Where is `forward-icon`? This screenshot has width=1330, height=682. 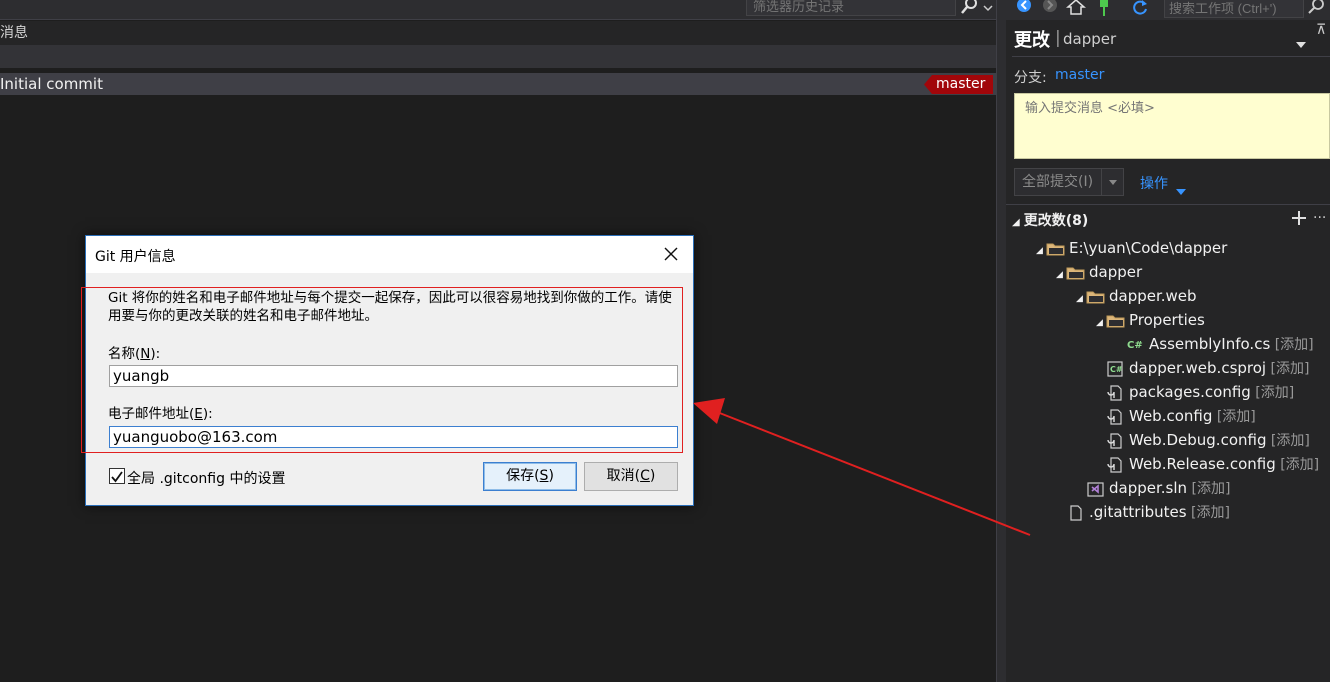 forward-icon is located at coordinates (1050, 9).